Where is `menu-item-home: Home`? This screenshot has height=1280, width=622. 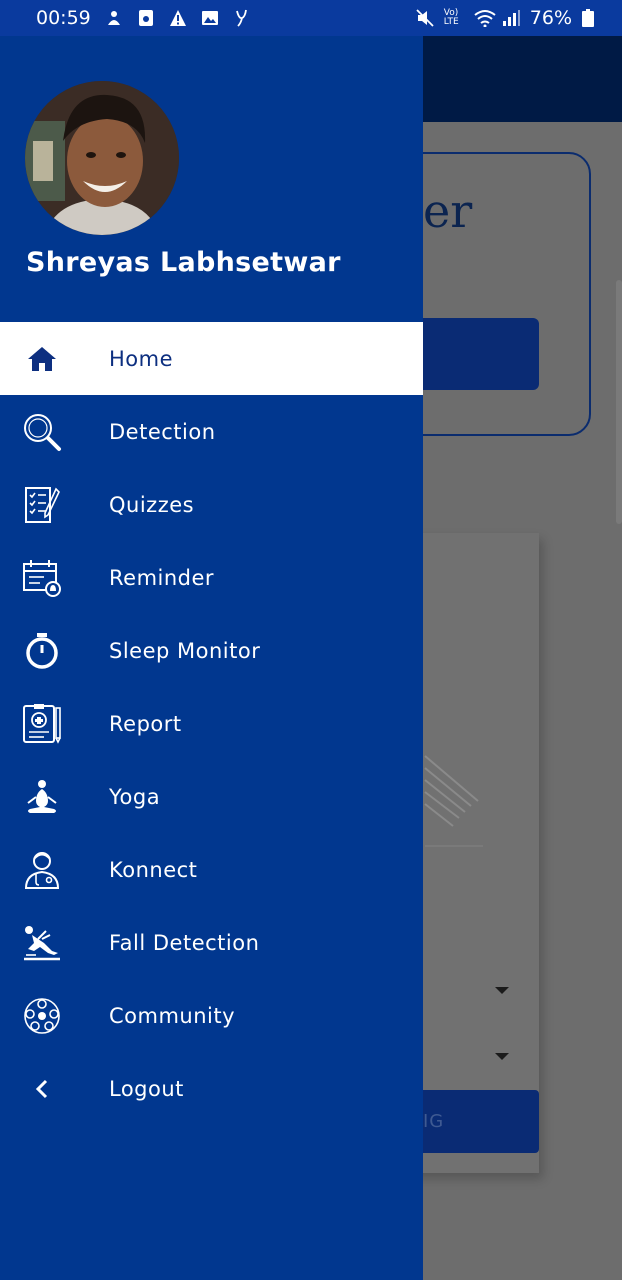 menu-item-home: Home is located at coordinates (211, 358).